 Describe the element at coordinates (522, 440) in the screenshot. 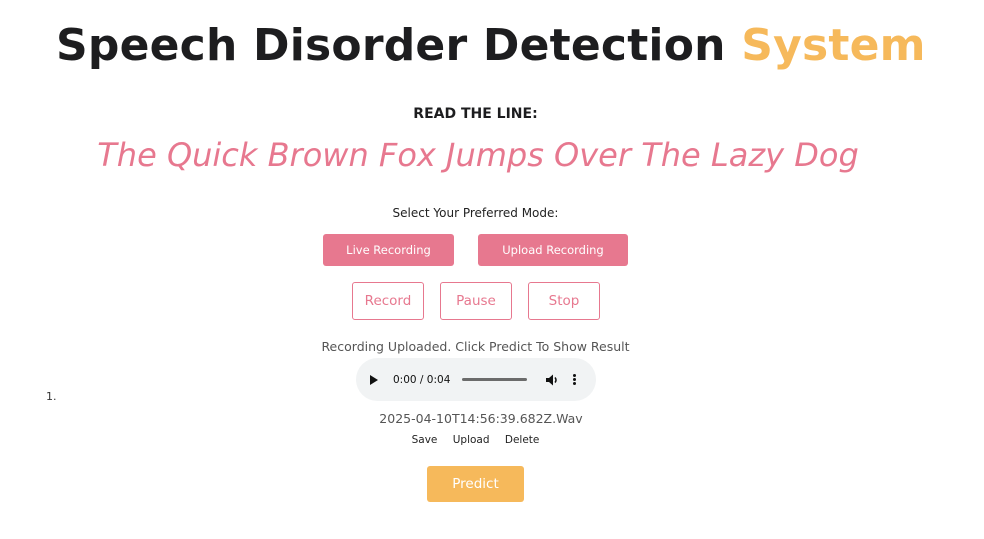

I see `delete-link: Delete` at that location.